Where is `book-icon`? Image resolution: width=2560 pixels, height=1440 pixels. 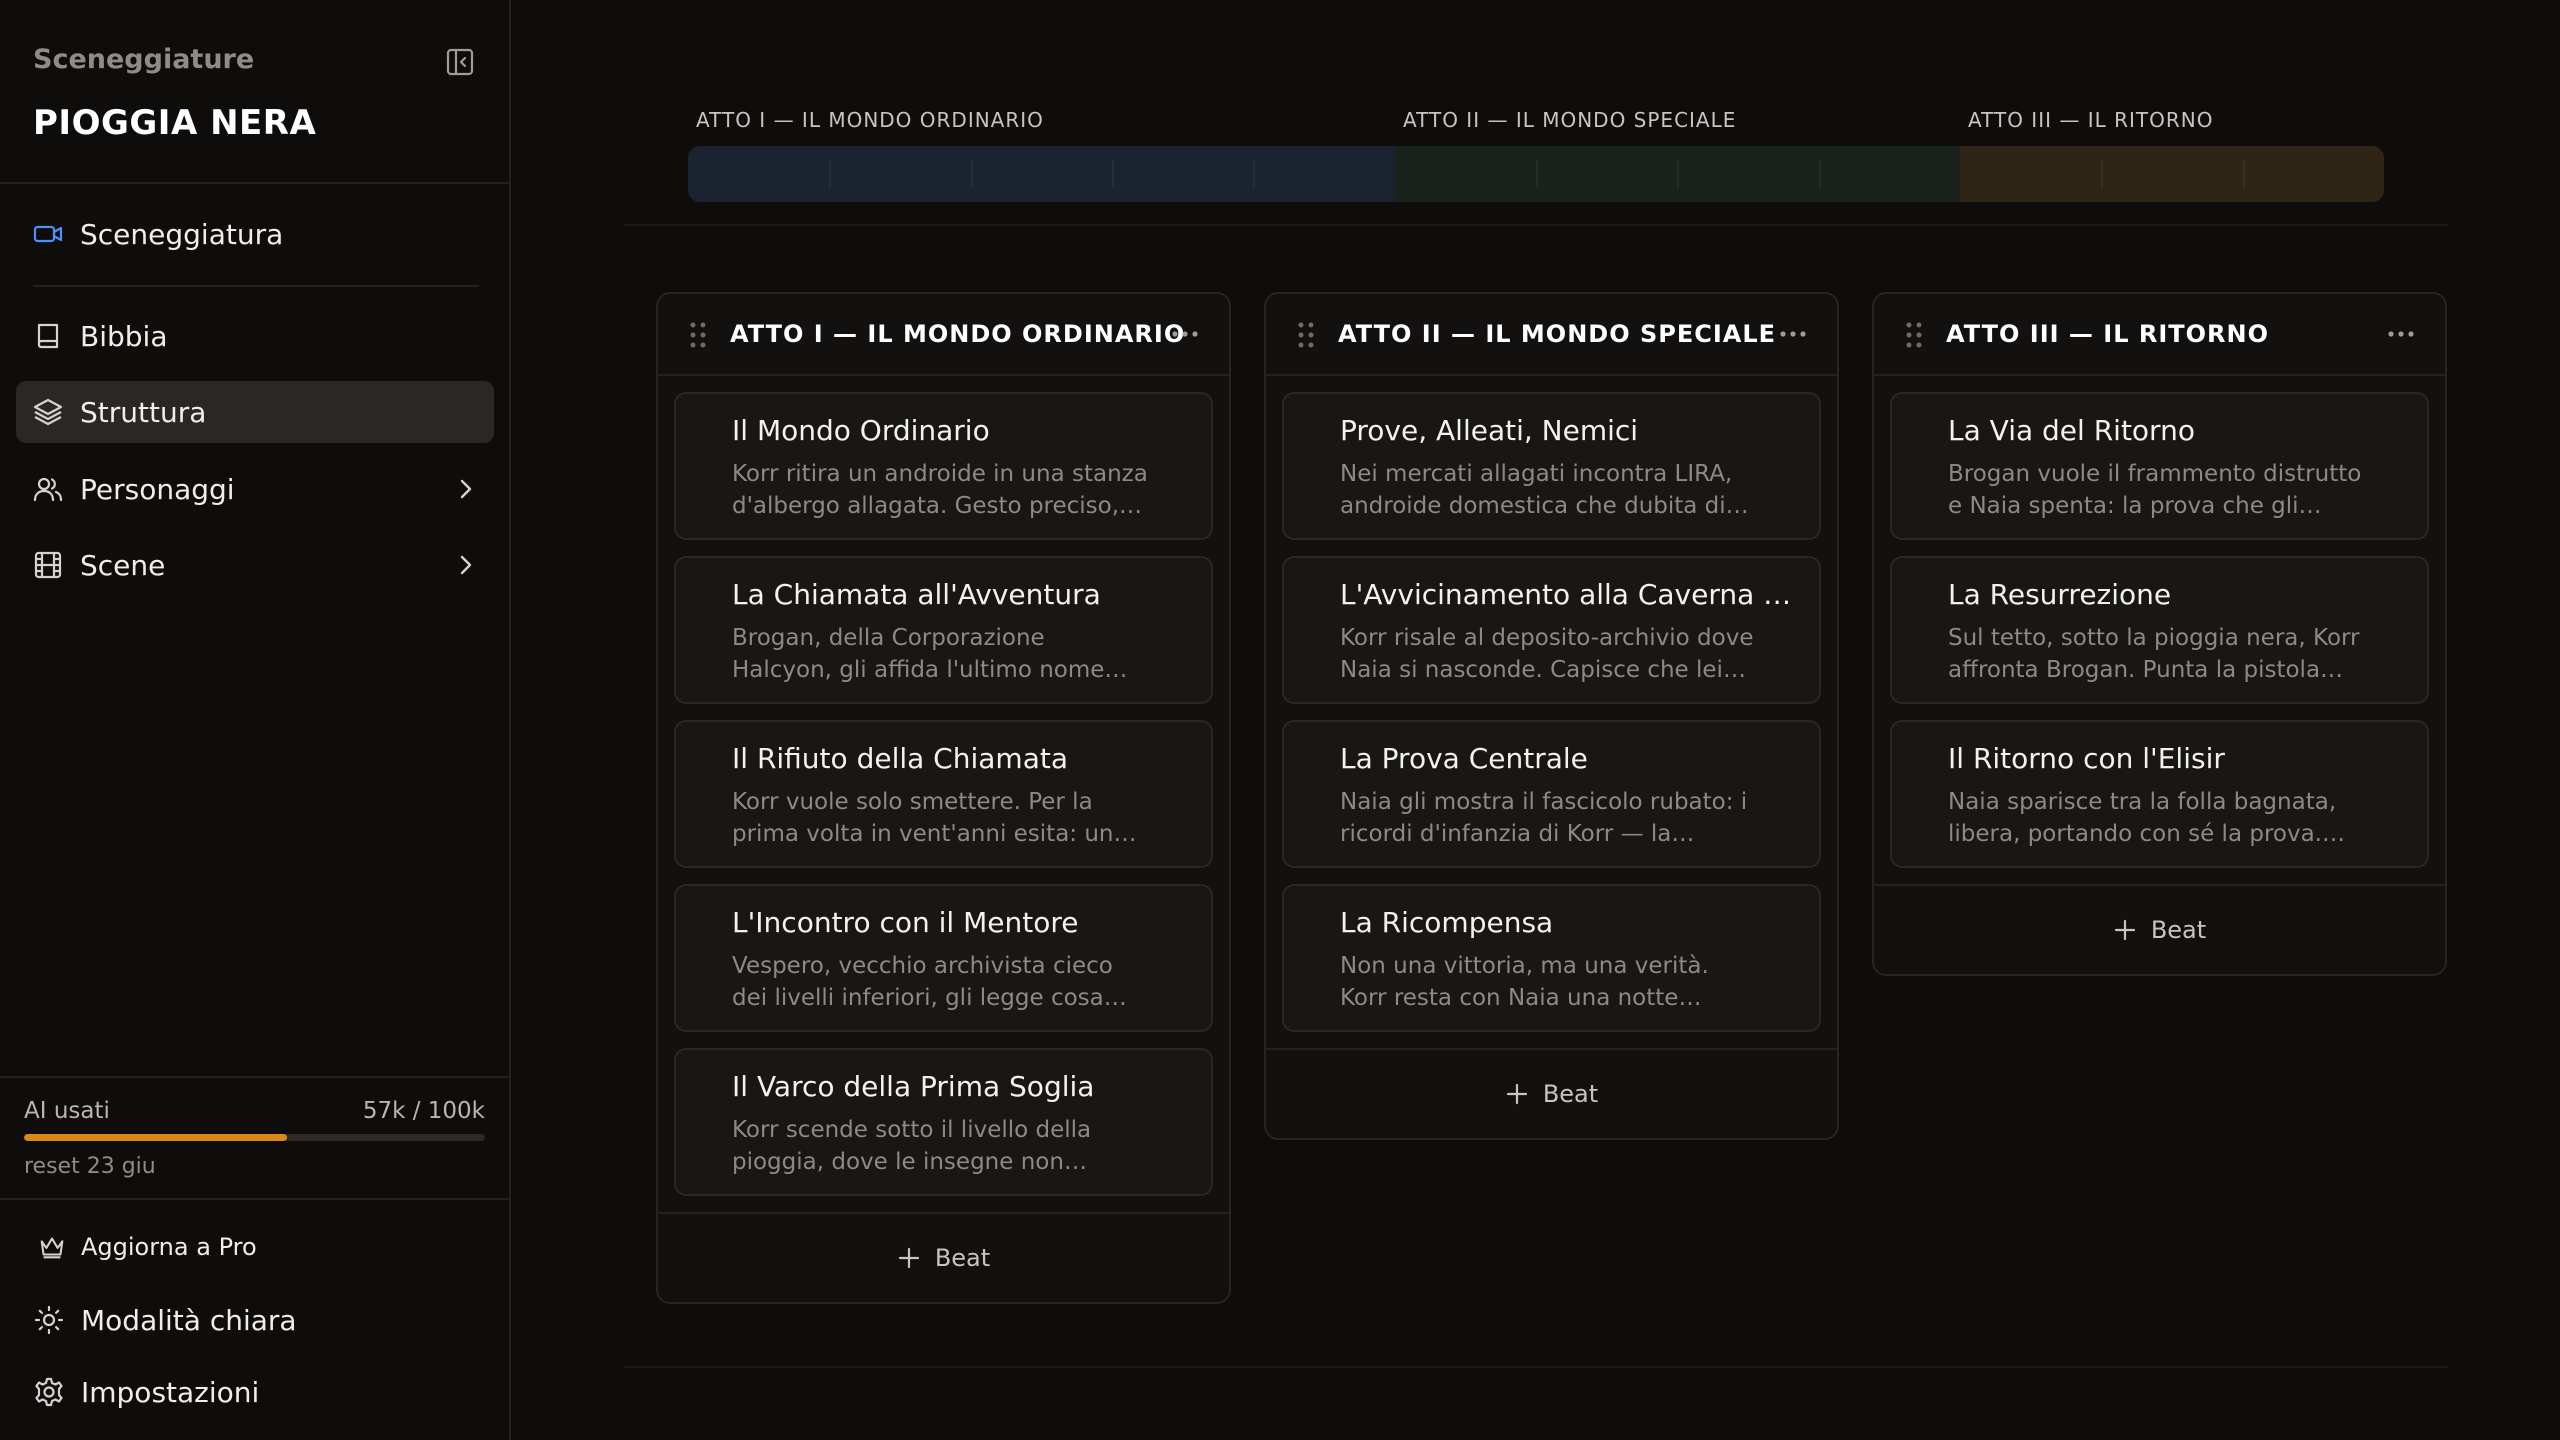 book-icon is located at coordinates (48, 336).